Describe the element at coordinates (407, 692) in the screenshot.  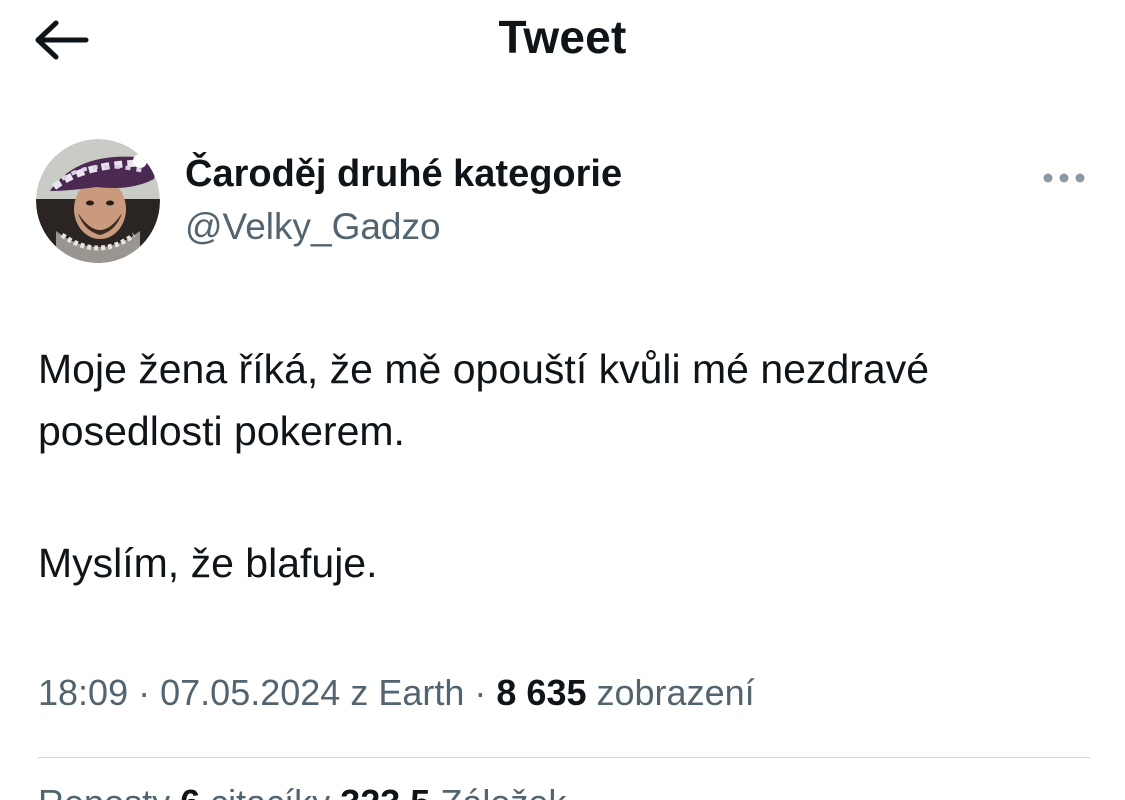
I see `tweet-source: z Earth` at that location.